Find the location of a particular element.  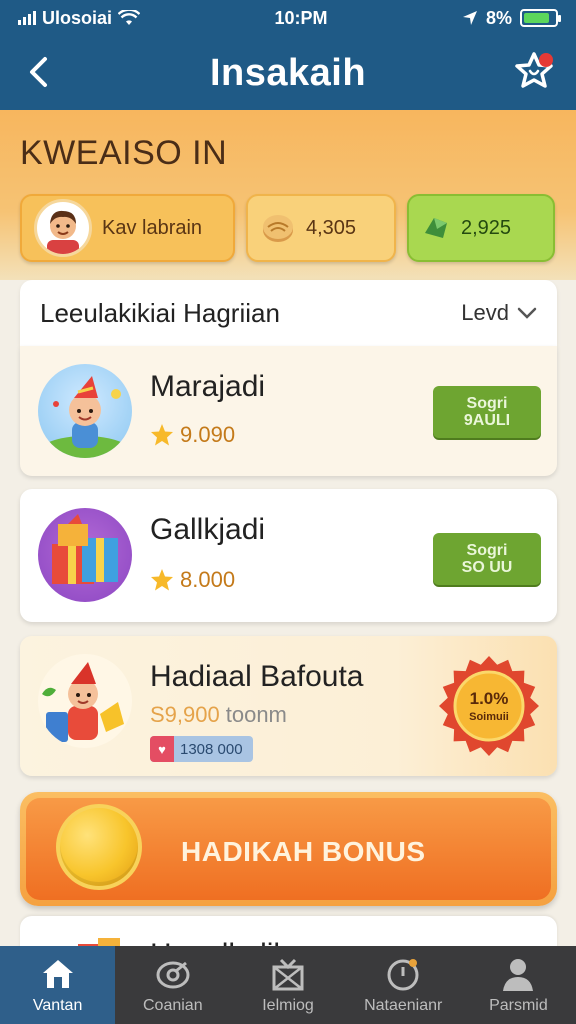

nav-item-time: Nataenianr is located at coordinates (403, 985).